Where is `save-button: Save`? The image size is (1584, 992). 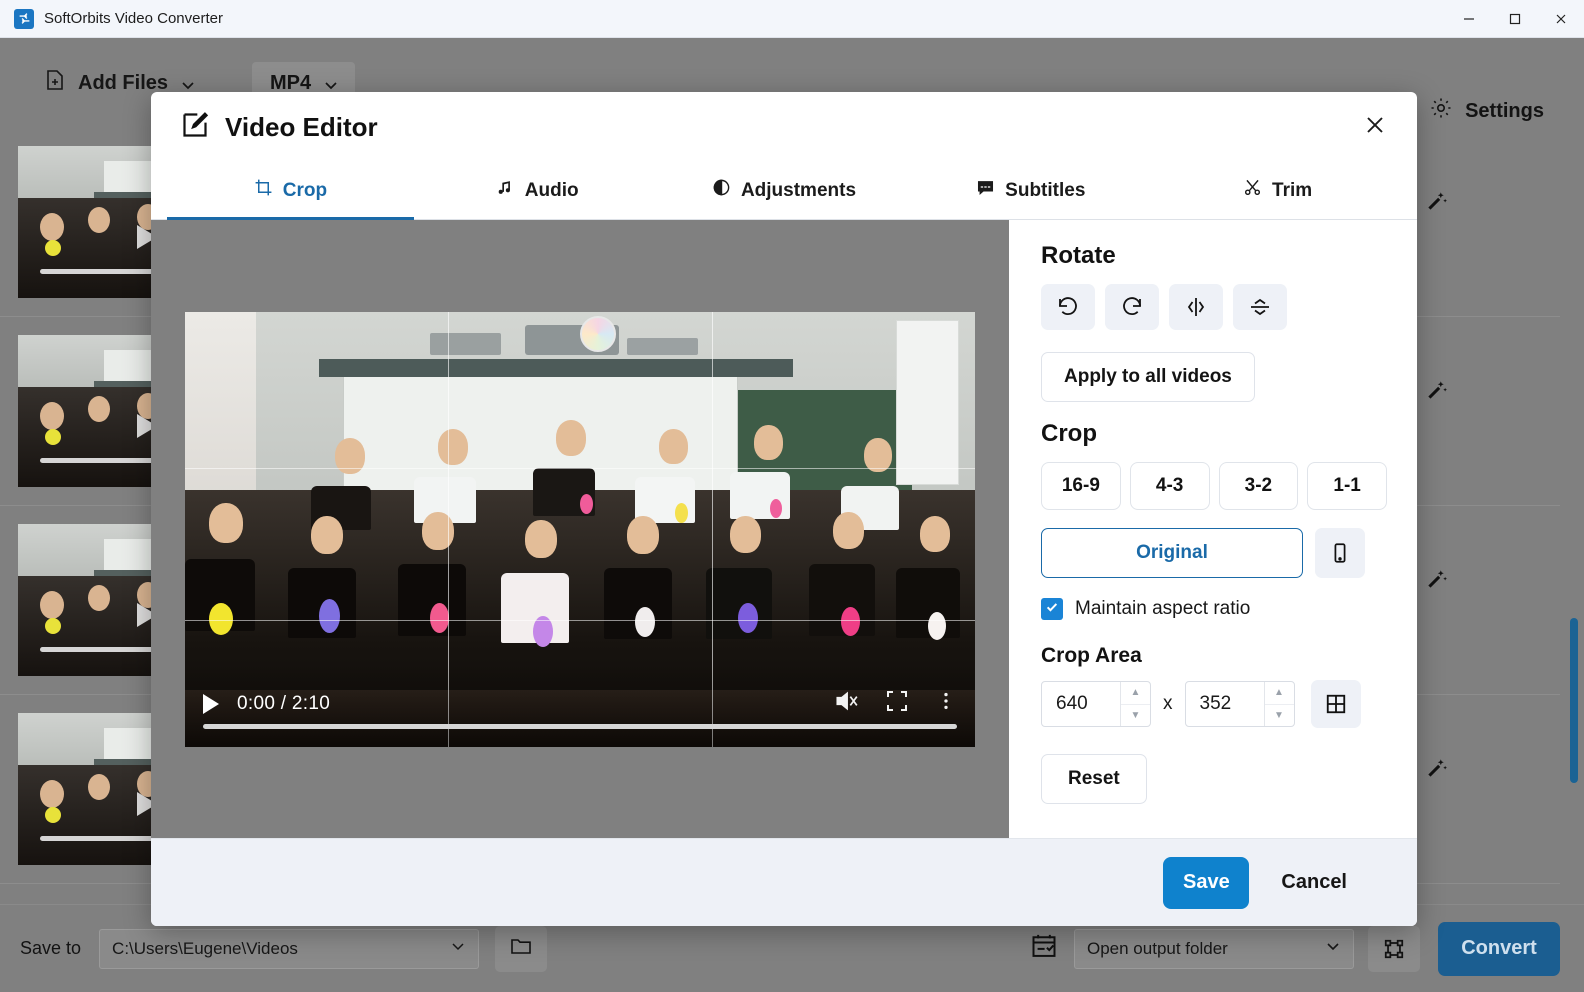
save-button: Save is located at coordinates (1206, 882).